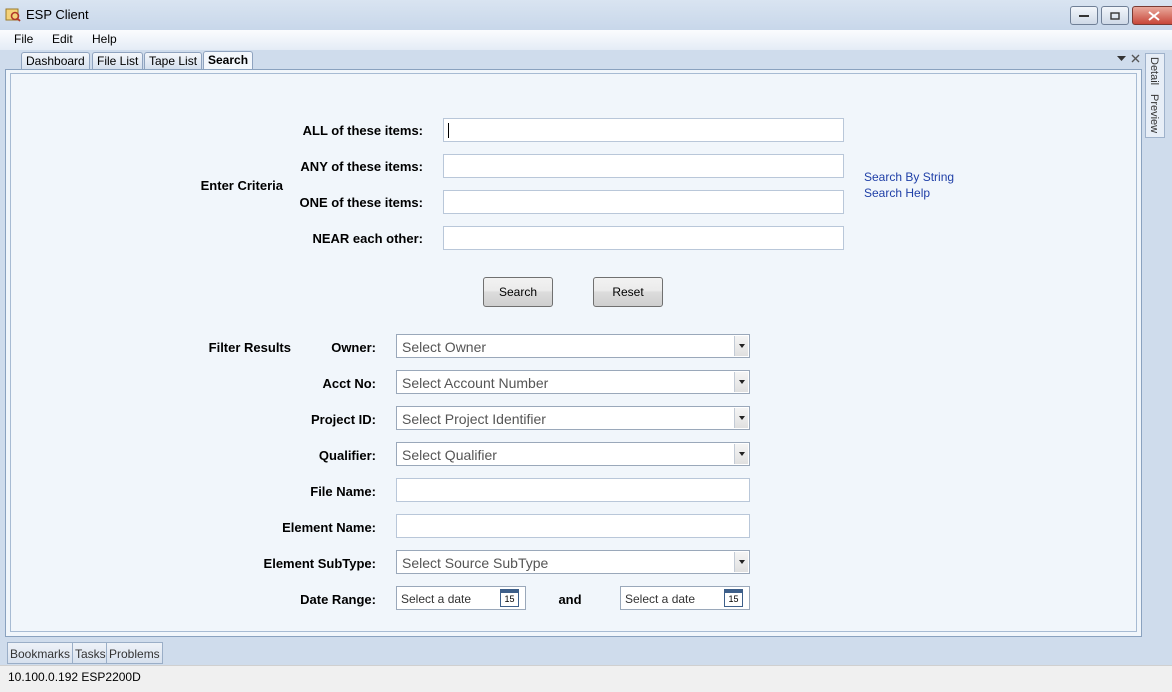  I want to click on search-button: Search, so click(518, 292).